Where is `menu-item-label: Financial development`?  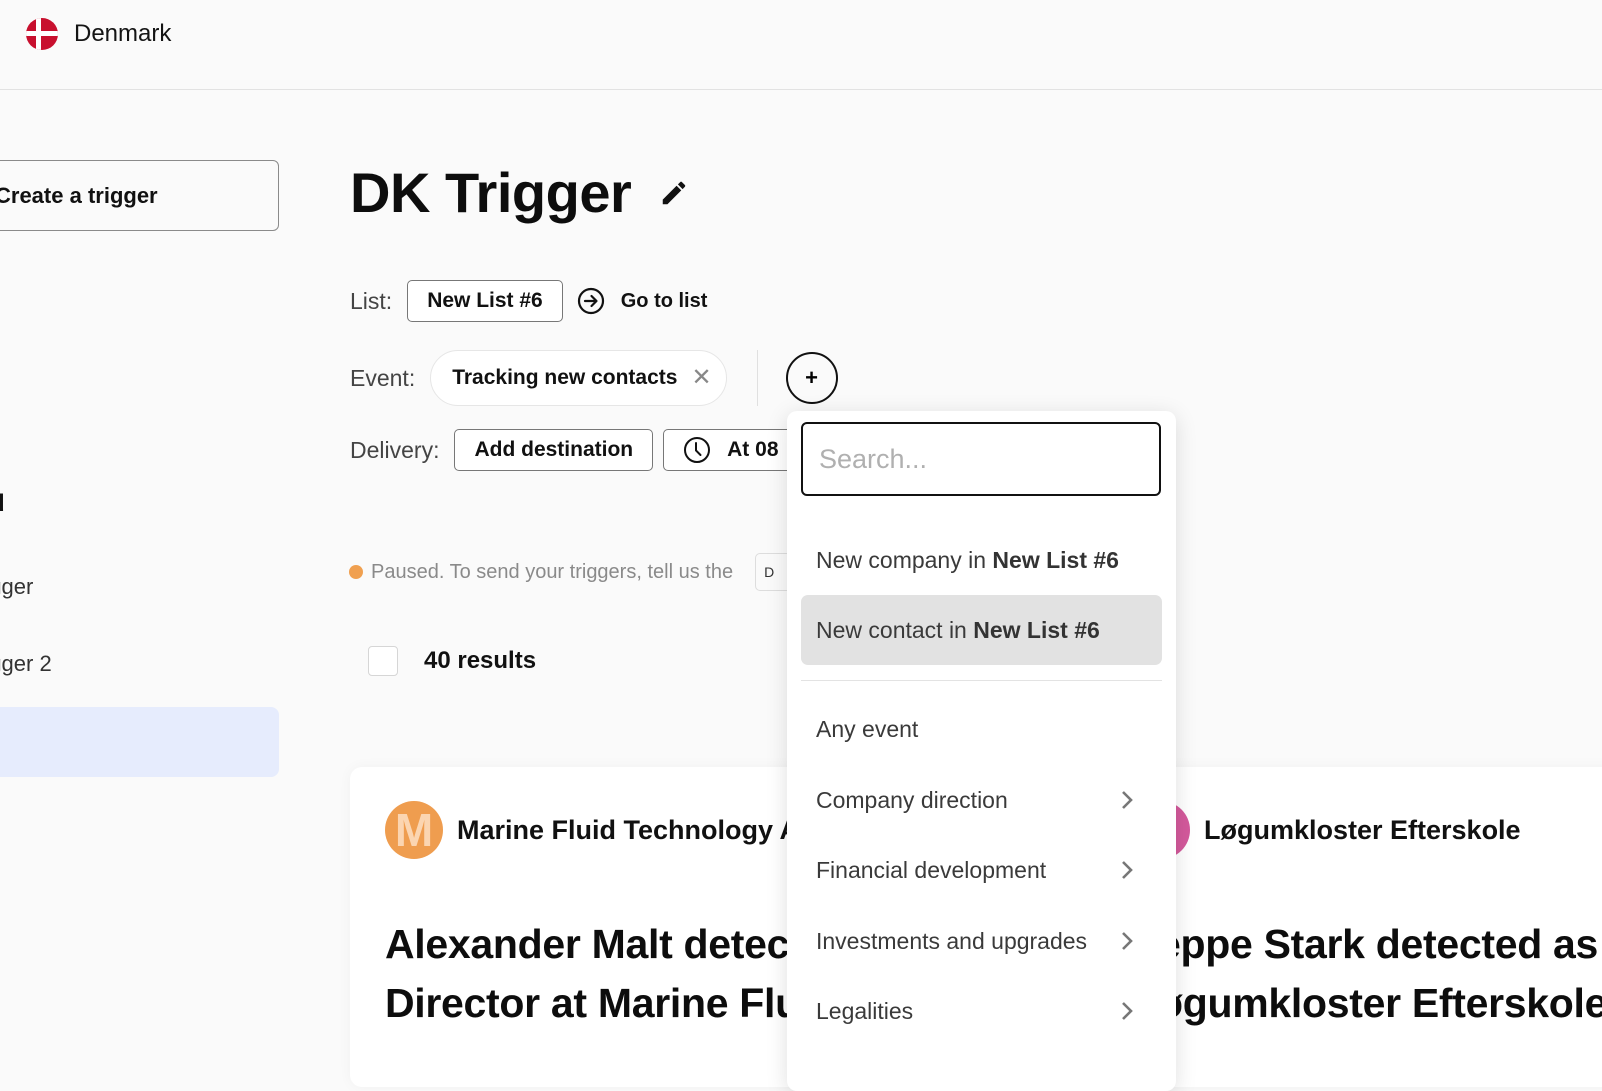 menu-item-label: Financial development is located at coordinates (931, 869).